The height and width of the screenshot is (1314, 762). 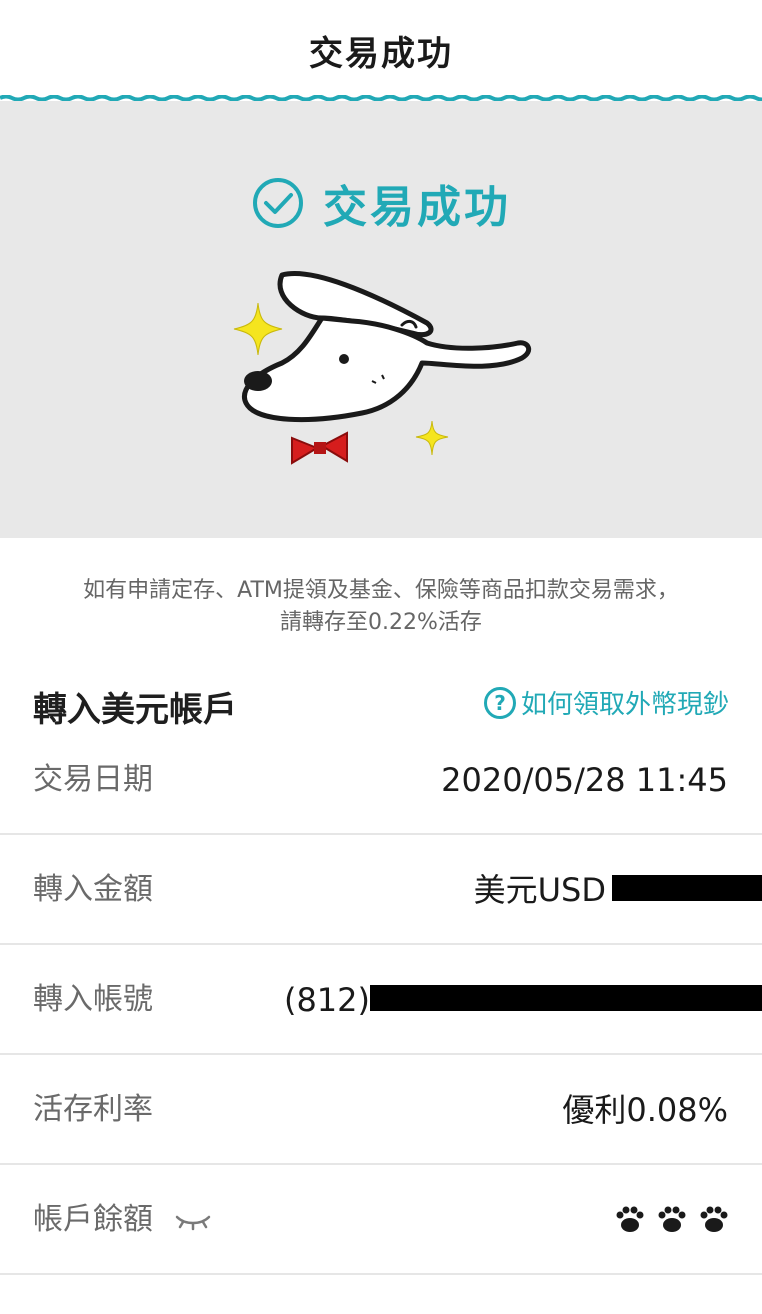 What do you see at coordinates (93, 1109) in the screenshot?
I see `row-label: 活存利率` at bounding box center [93, 1109].